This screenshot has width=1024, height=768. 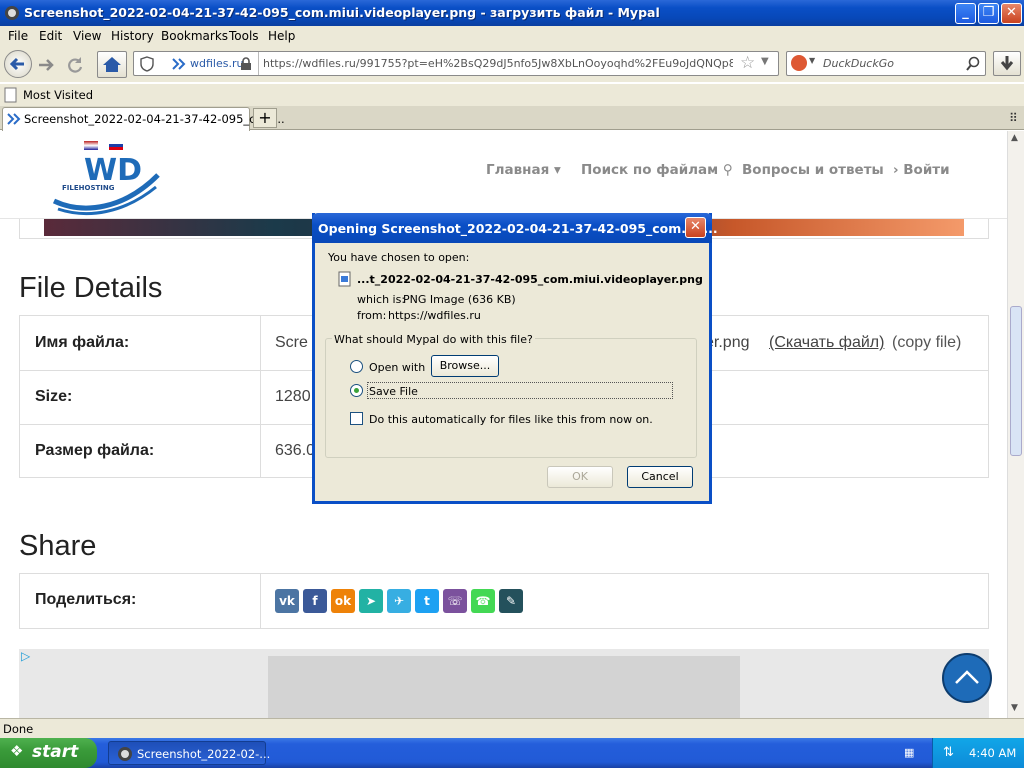 I want to click on bookmark-star-icon: ☆, so click(x=747, y=63).